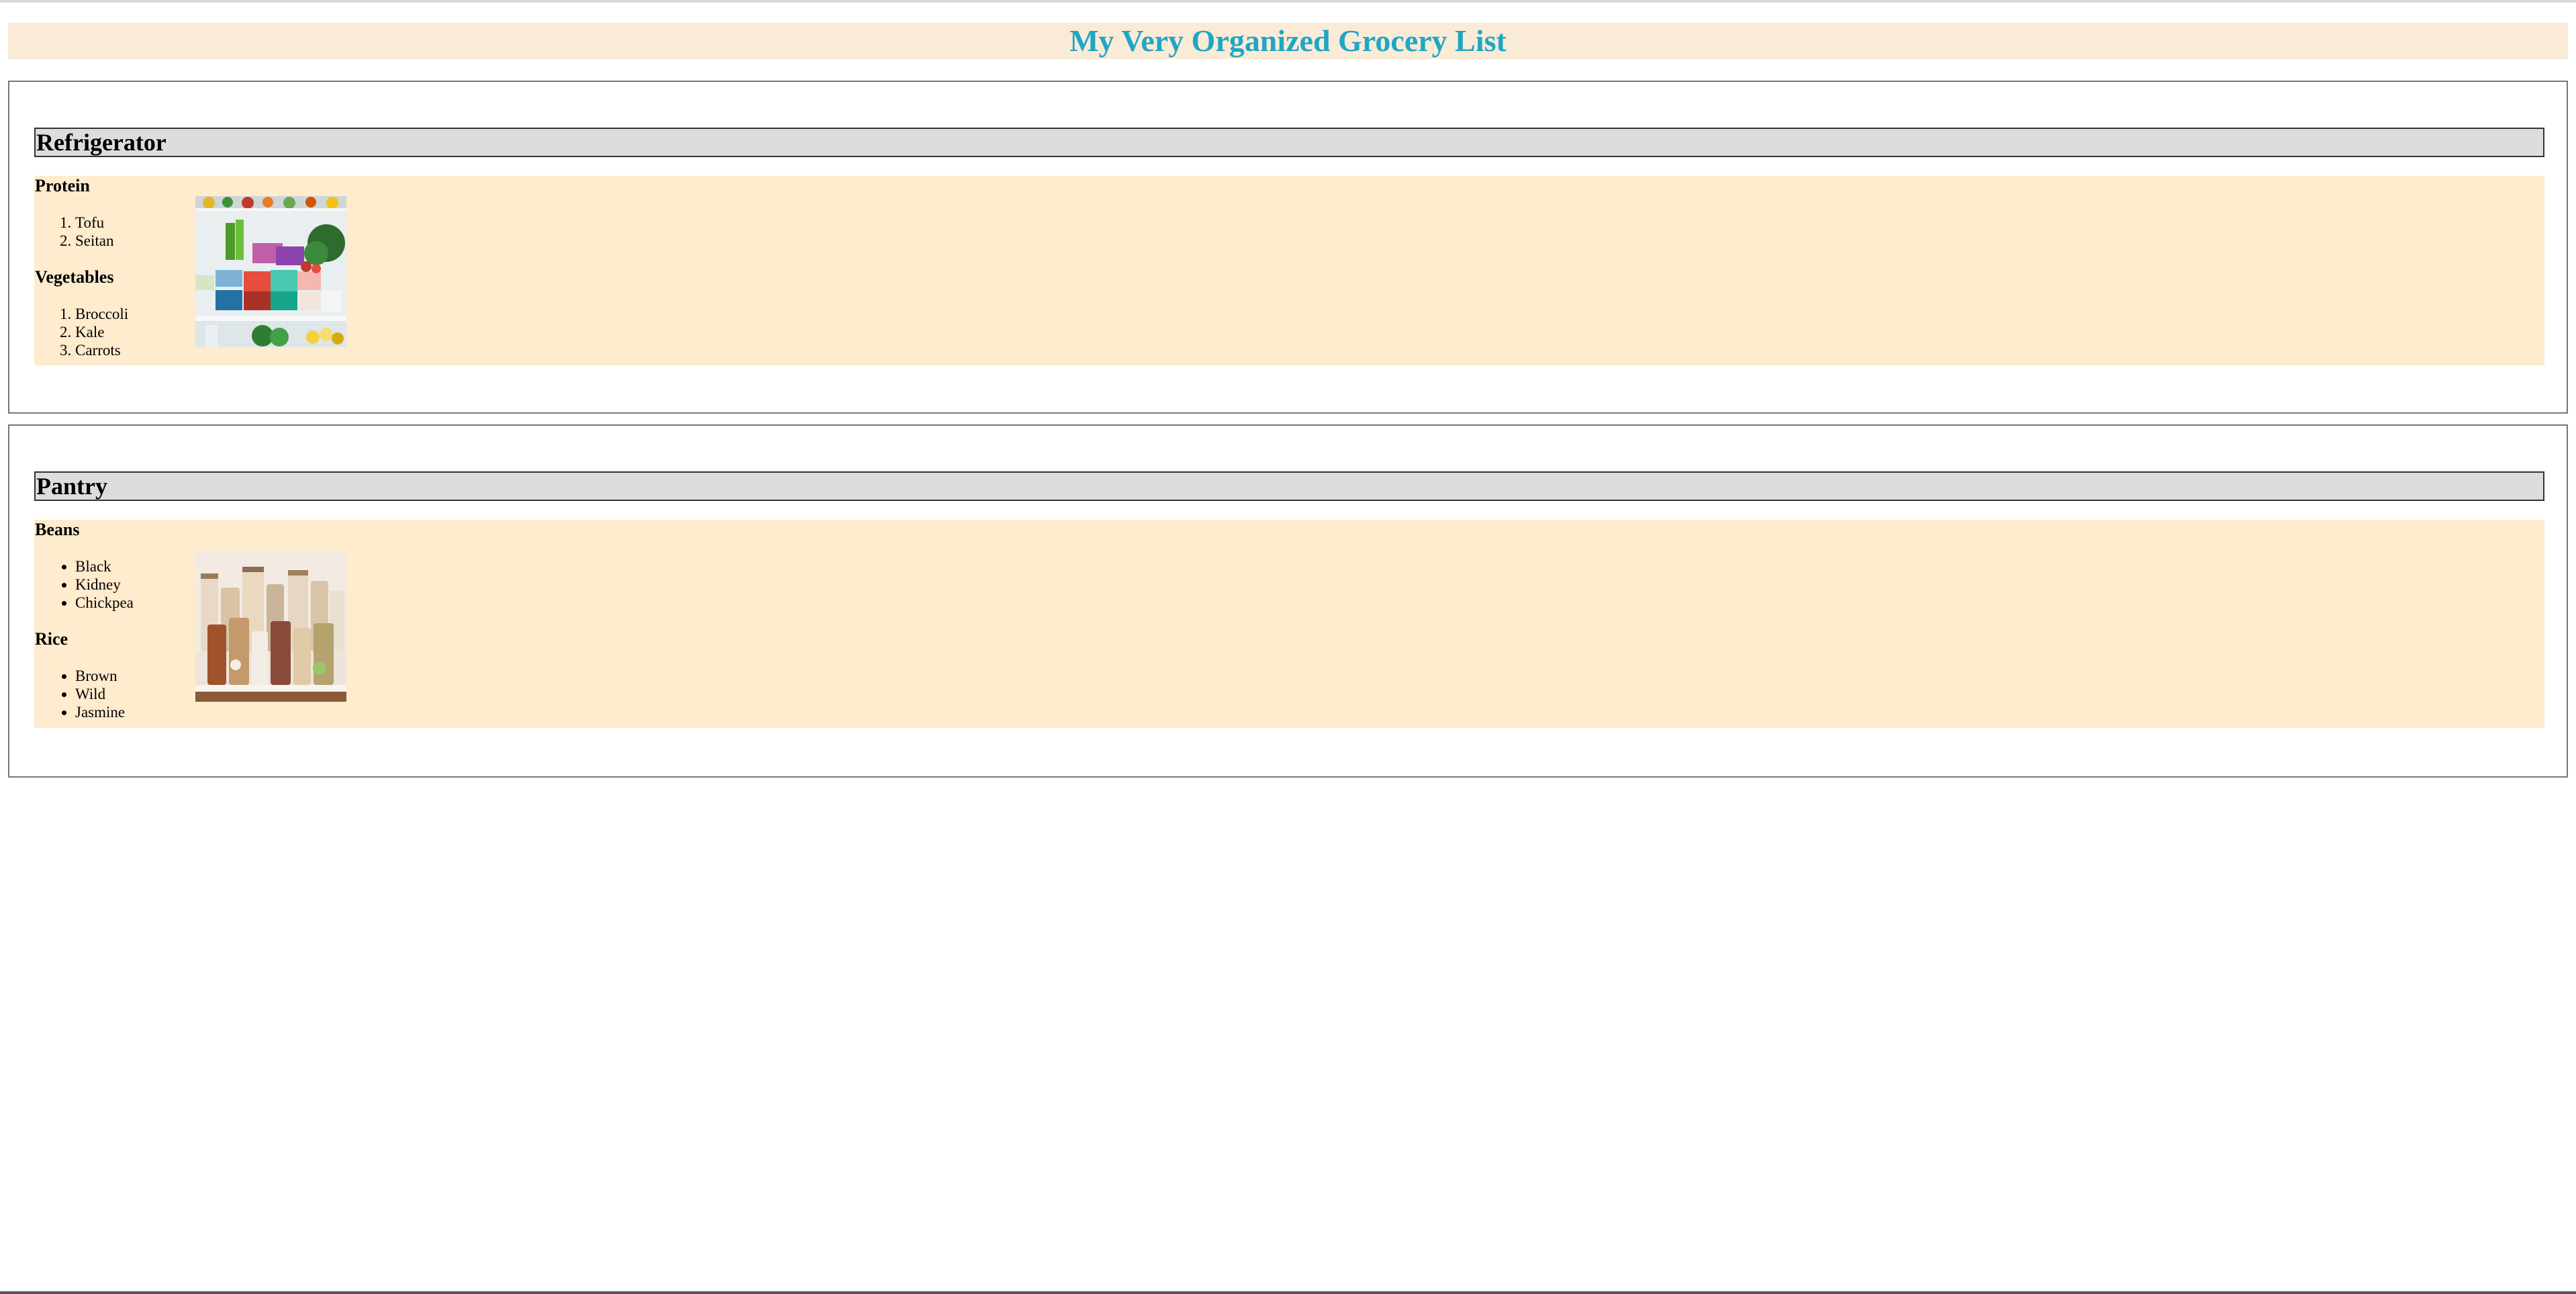 The image size is (2576, 1294). What do you see at coordinates (1288, 1292) in the screenshot?
I see `bottom-rule` at bounding box center [1288, 1292].